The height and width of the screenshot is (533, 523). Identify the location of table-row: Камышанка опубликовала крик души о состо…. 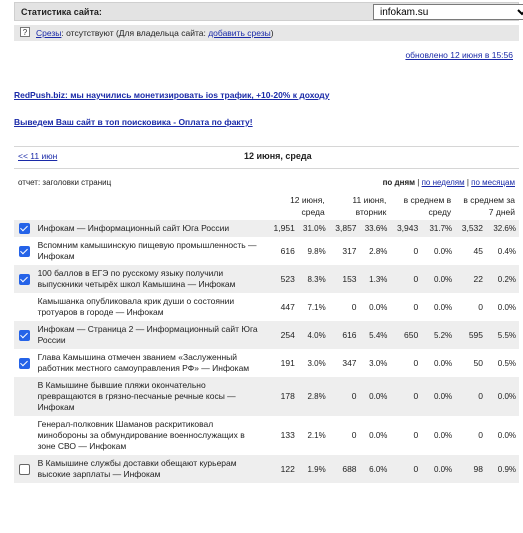
(266, 307).